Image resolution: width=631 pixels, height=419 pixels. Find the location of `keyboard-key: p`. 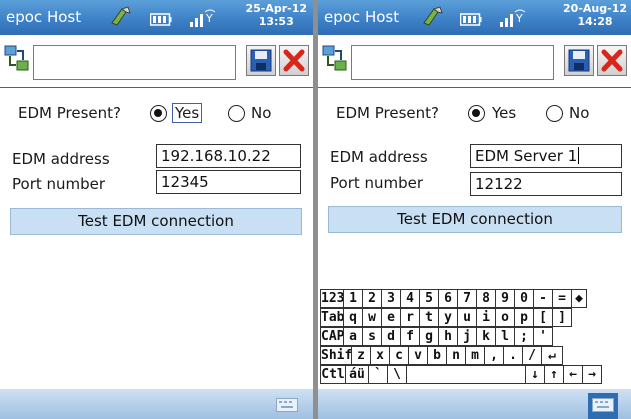

keyboard-key: p is located at coordinates (524, 317).